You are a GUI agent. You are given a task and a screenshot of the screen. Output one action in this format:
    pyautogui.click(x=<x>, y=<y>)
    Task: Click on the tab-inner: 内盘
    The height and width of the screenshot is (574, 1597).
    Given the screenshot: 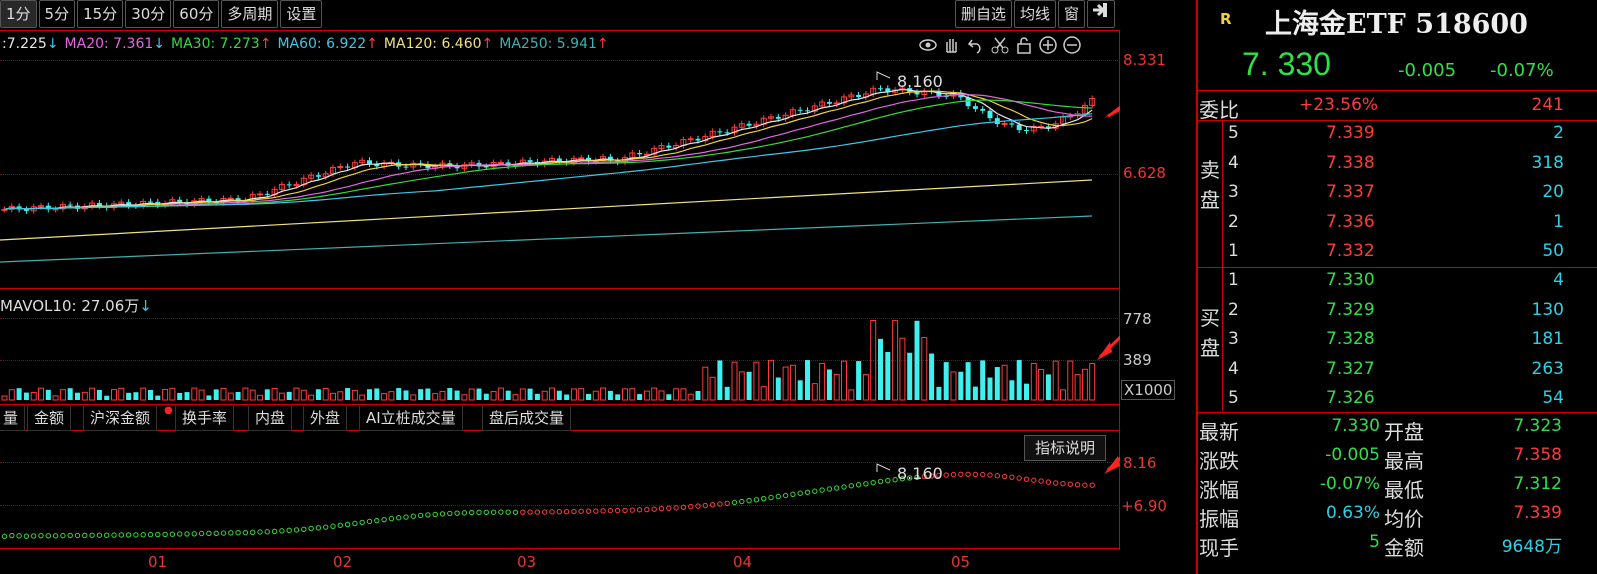 What is the action you would take?
    pyautogui.click(x=270, y=418)
    